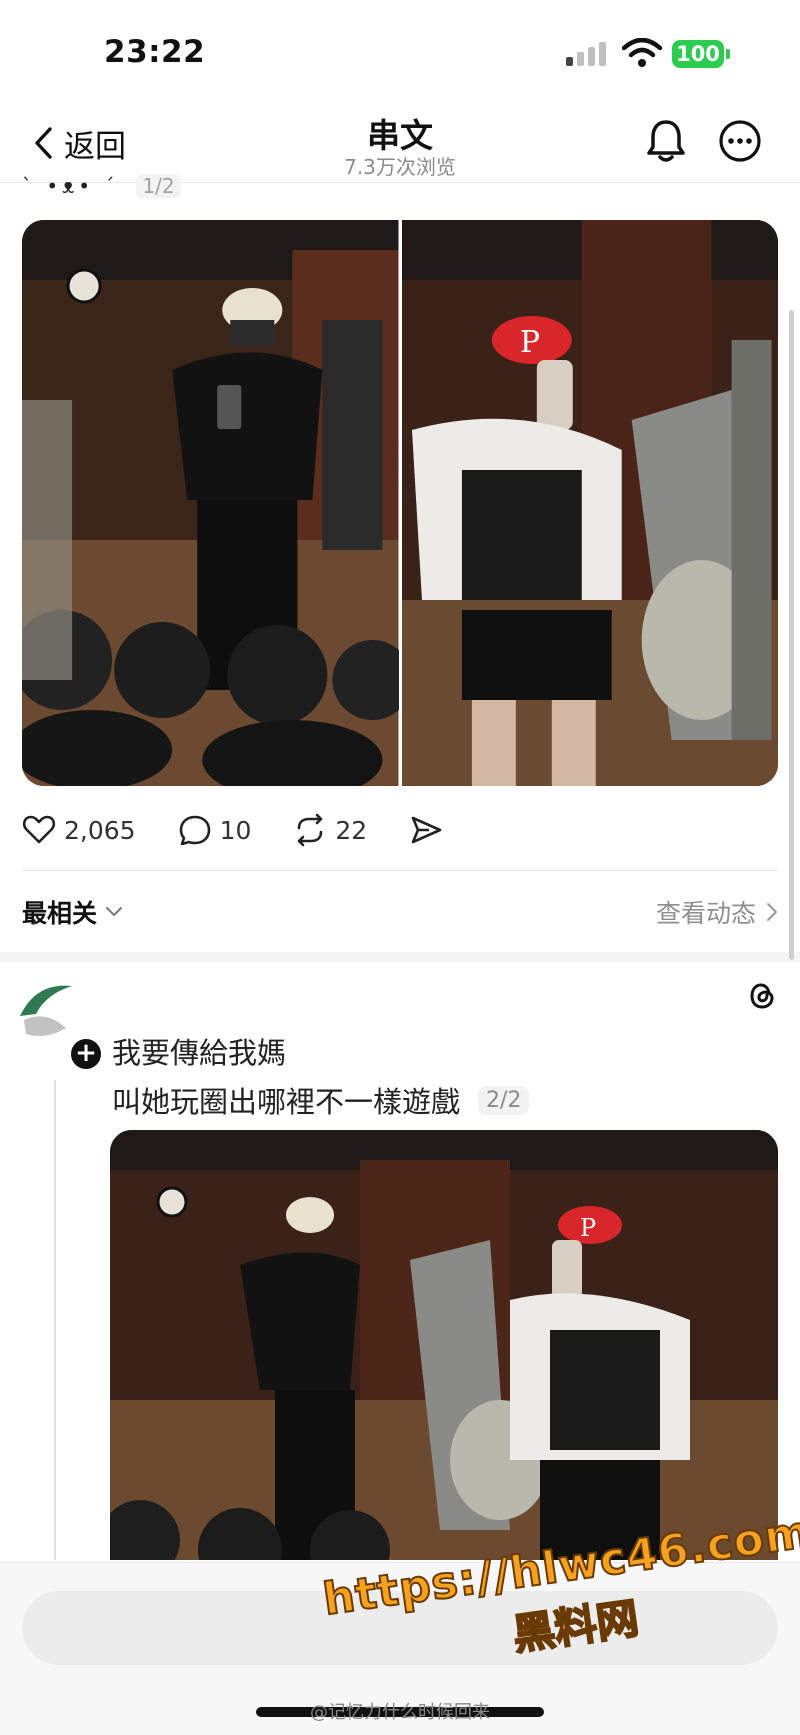 This screenshot has height=1735, width=800. Describe the element at coordinates (45, 1015) in the screenshot. I see `avatar` at that location.